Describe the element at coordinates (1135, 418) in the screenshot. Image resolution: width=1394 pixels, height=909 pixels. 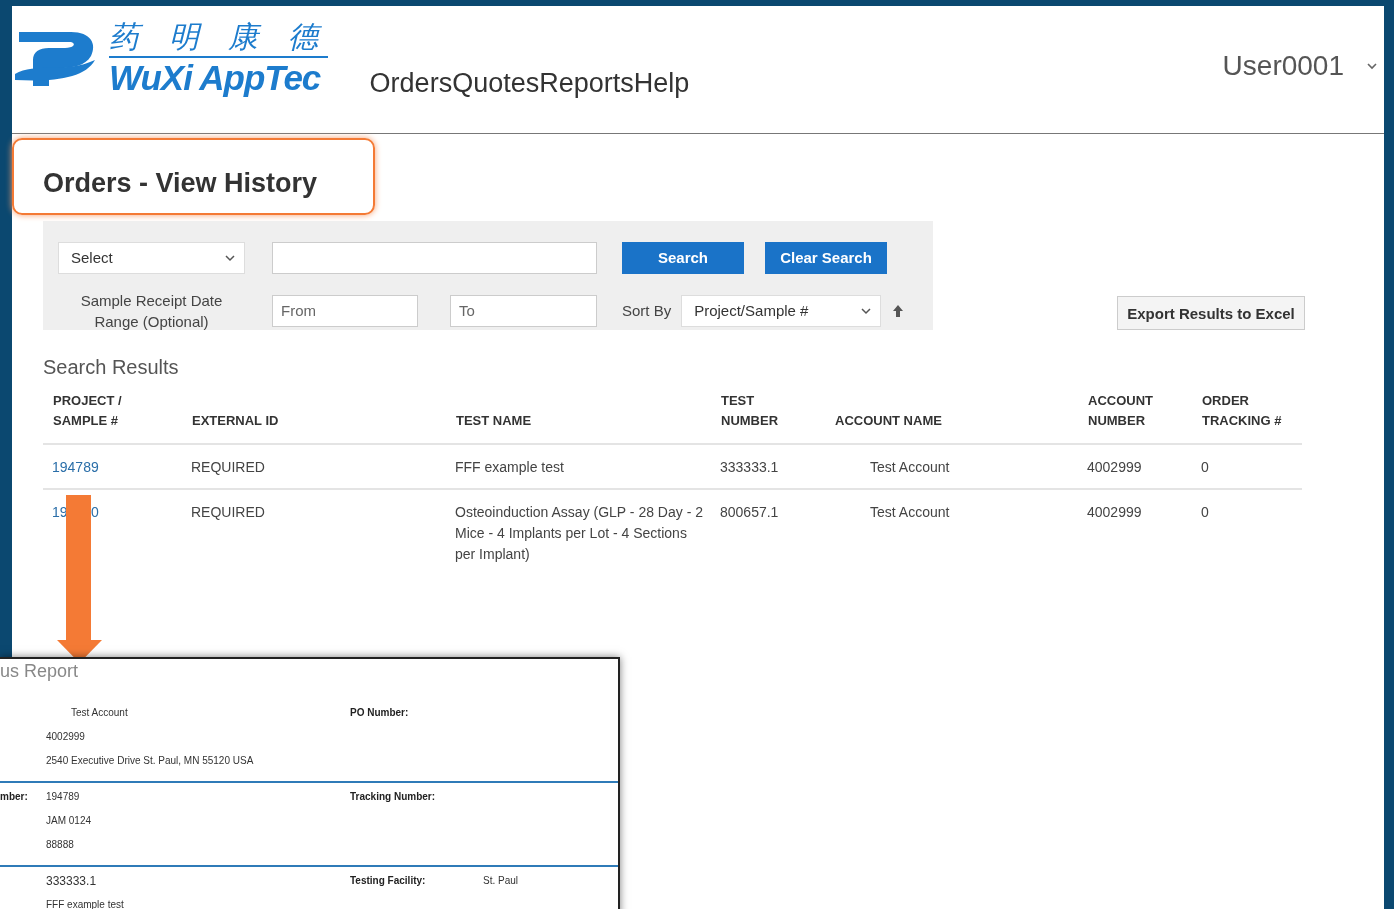
I see `column-header: ACCOUNT NUMBER` at that location.